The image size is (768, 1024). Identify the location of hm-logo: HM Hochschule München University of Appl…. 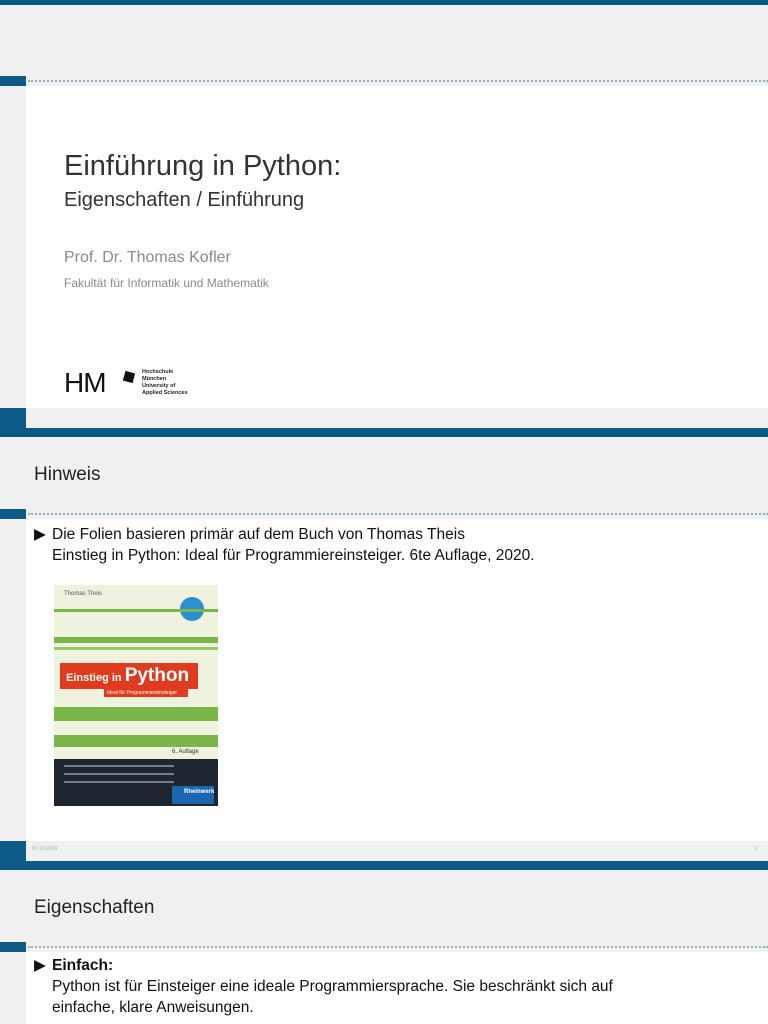
(134, 384).